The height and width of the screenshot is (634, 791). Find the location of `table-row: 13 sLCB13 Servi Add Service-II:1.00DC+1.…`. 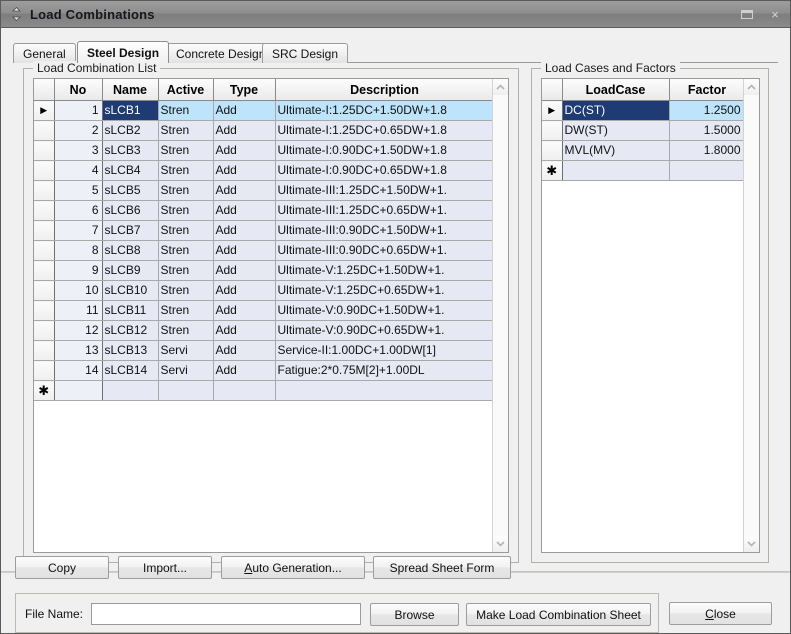

table-row: 13 sLCB13 Servi Add Service-II:1.00DC+1.… is located at coordinates (264, 350).